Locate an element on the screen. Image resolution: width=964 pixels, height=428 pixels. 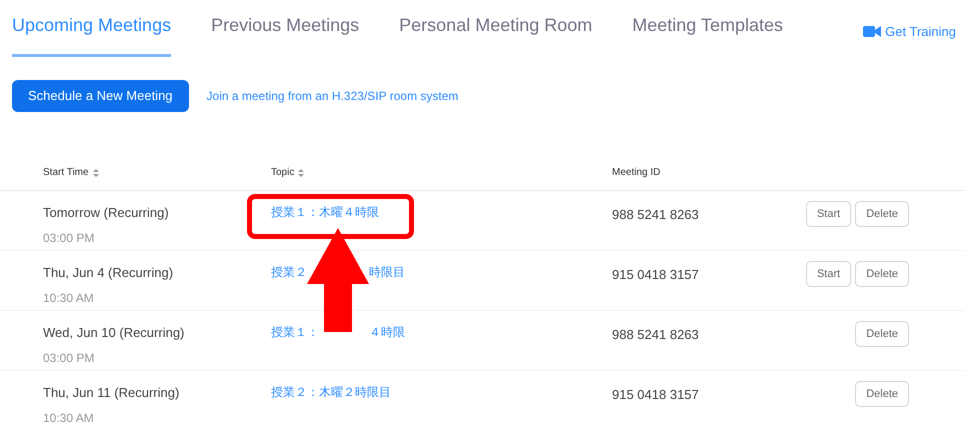
topic-link: 時限目 is located at coordinates (387, 272).